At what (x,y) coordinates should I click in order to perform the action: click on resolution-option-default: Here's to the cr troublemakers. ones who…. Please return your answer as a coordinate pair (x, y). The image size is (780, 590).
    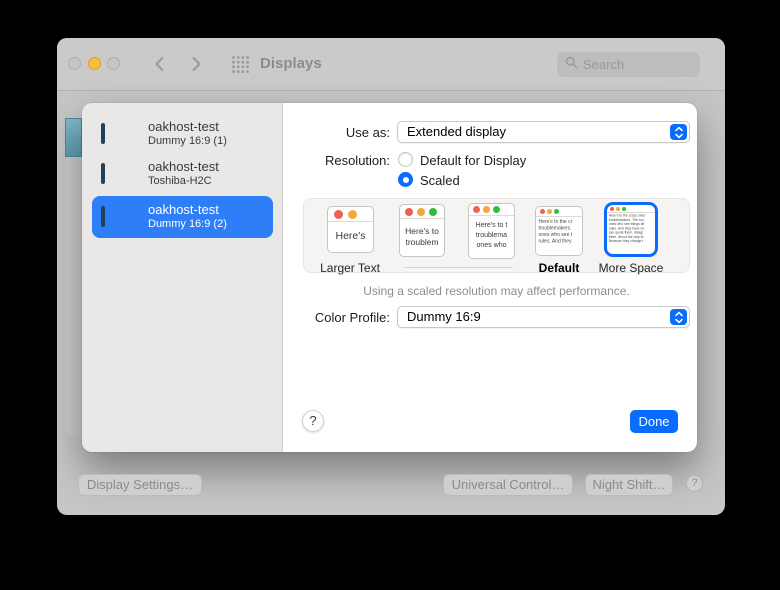
    Looking at the image, I should click on (559, 231).